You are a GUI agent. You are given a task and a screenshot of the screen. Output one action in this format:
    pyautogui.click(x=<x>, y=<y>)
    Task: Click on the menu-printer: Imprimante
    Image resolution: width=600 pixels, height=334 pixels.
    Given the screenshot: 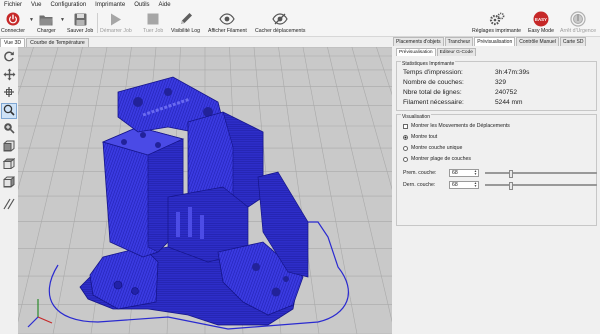 What is the action you would take?
    pyautogui.click(x=110, y=5)
    